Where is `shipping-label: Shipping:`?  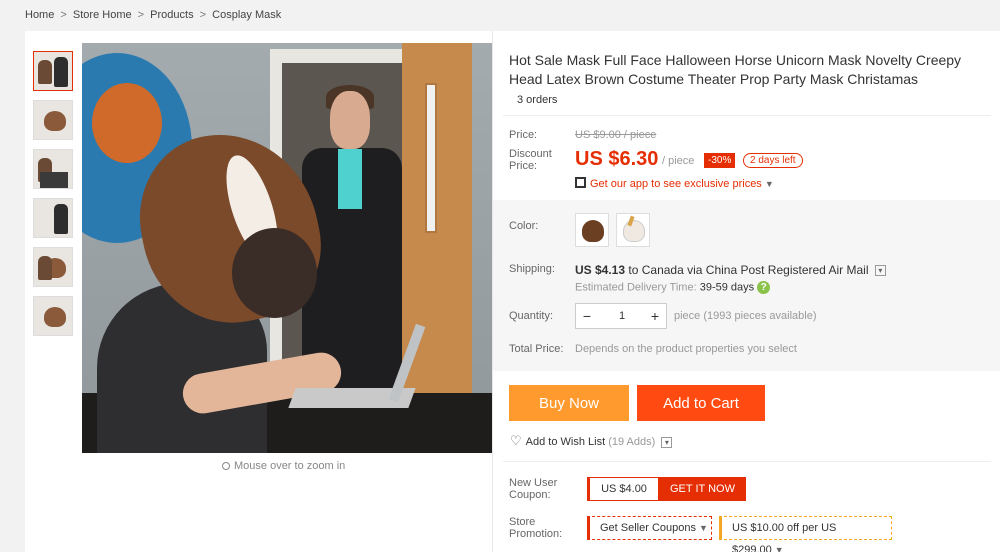 shipping-label: Shipping: is located at coordinates (532, 269).